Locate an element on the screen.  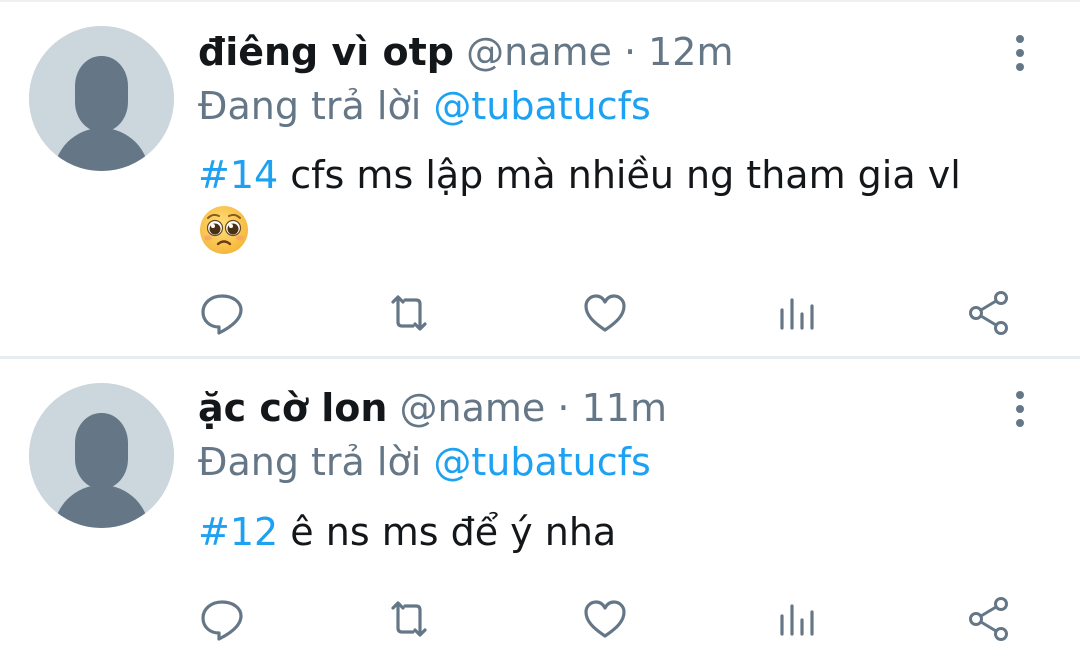
pleading-face-icon is located at coordinates (613, 231).